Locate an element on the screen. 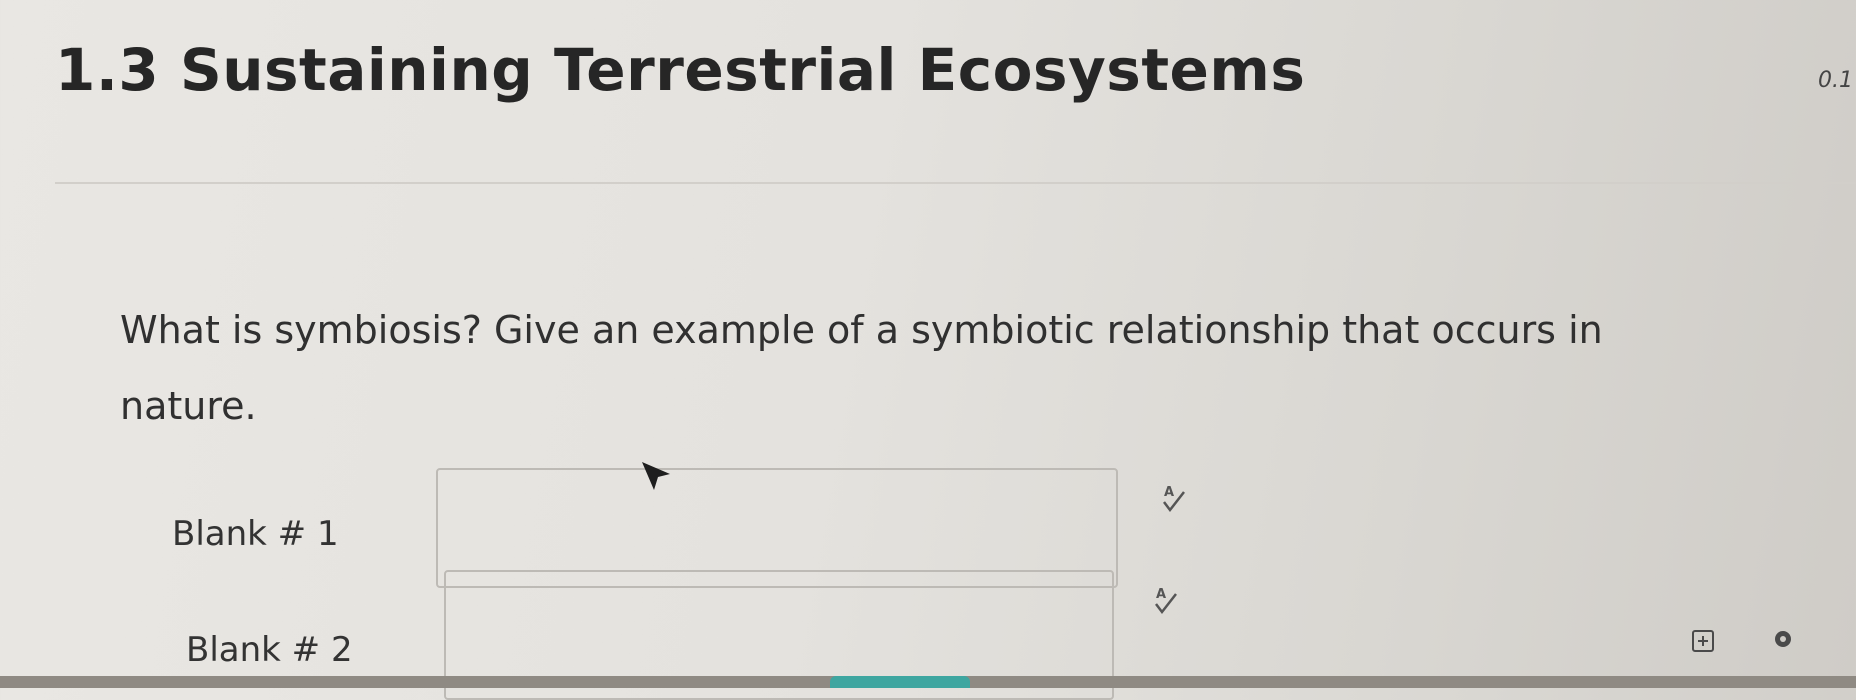  bottom-taskbar-edge is located at coordinates (928, 682).